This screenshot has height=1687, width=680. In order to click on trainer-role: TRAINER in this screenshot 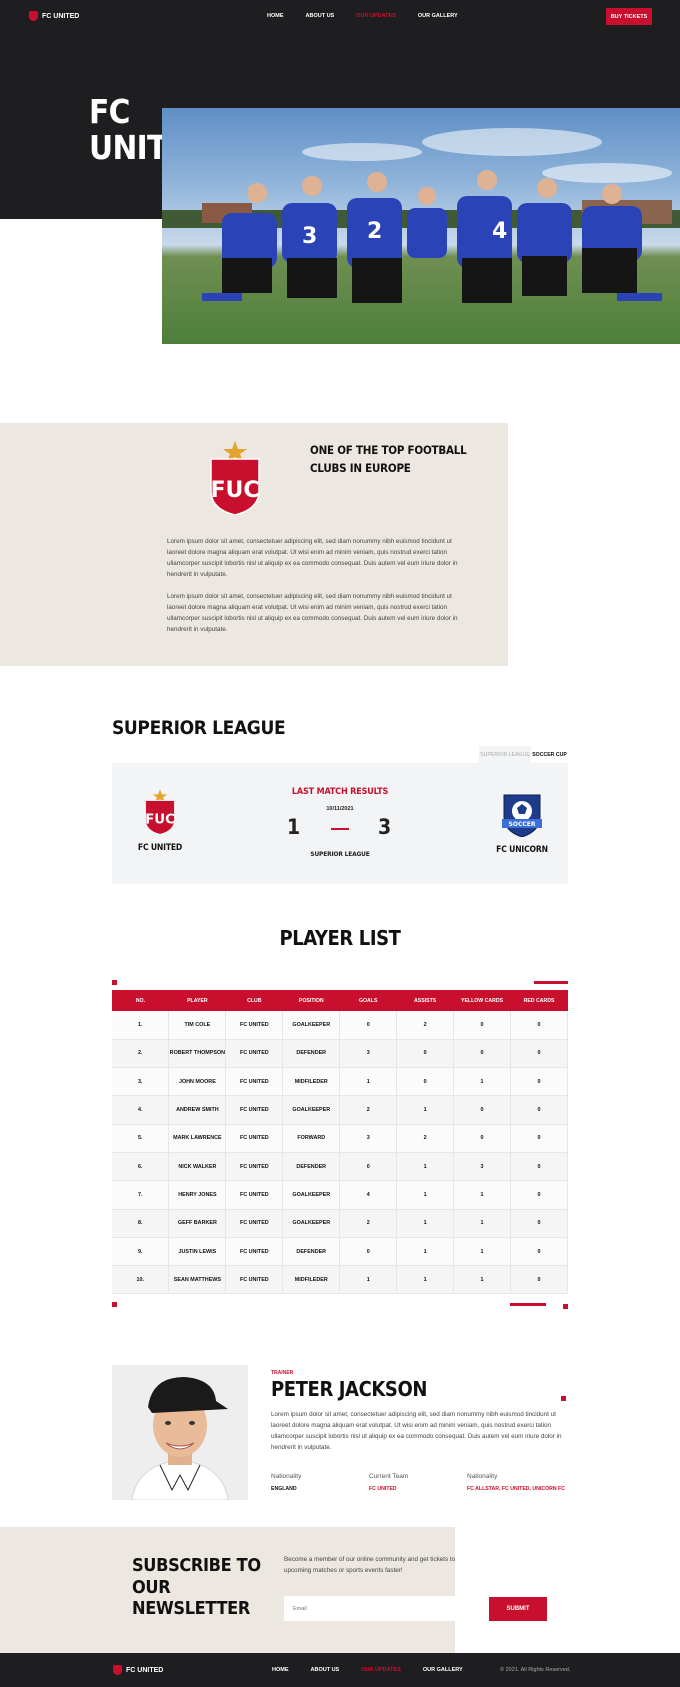, I will do `click(282, 1373)`.